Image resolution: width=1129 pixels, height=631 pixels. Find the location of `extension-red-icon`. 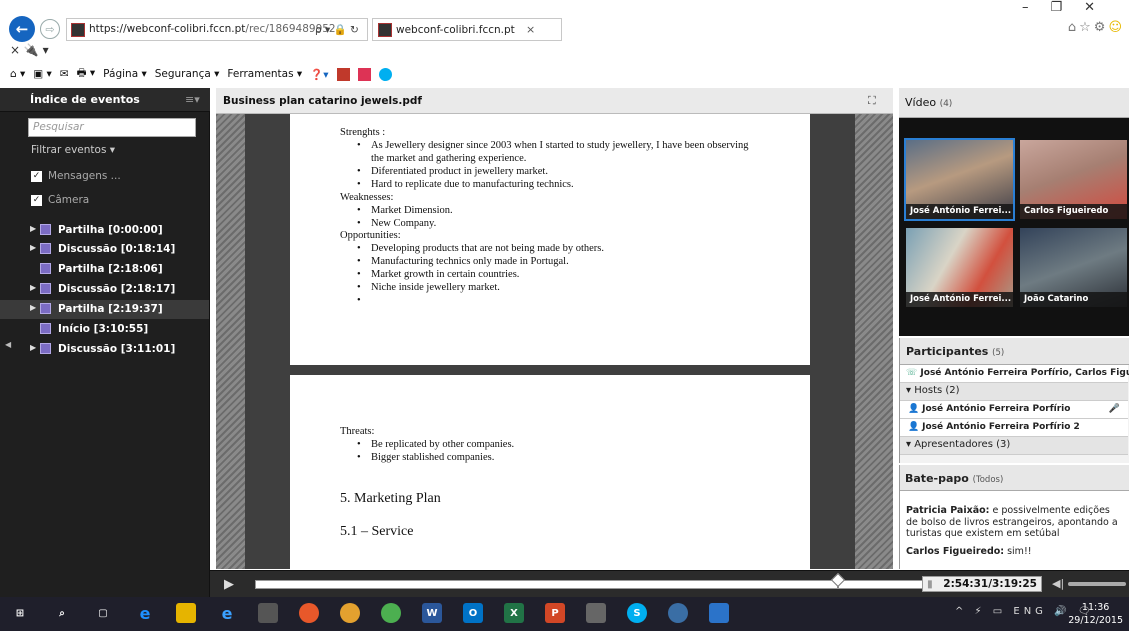

extension-red-icon is located at coordinates (343, 74).